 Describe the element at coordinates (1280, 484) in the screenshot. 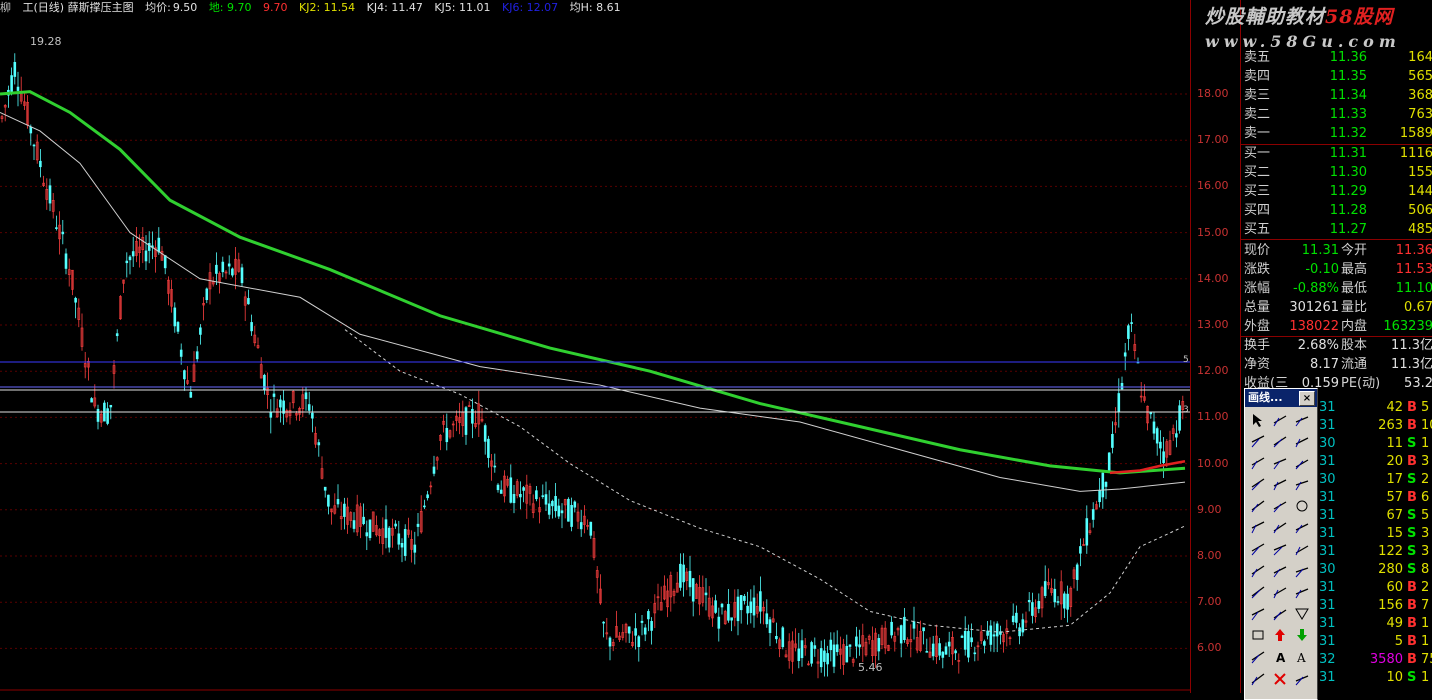

I see `parallel-tool` at that location.